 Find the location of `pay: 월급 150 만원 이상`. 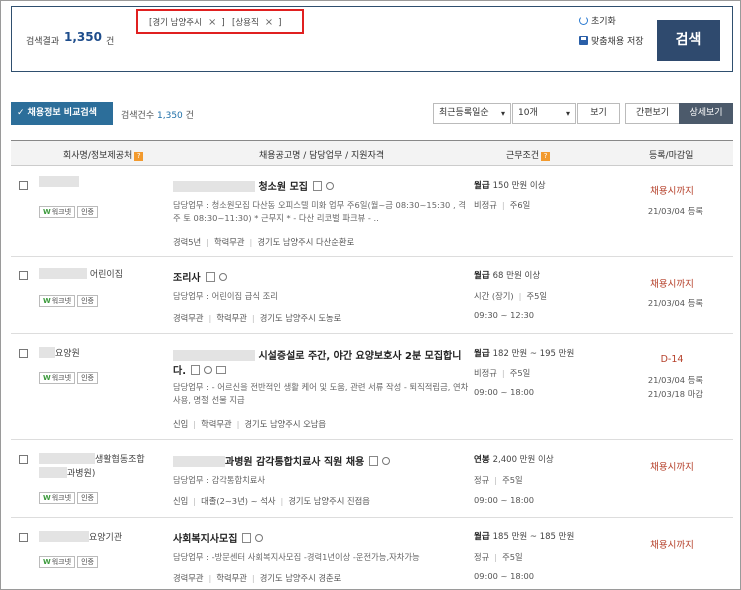

pay: 월급 150 만원 이상 is located at coordinates (510, 186).